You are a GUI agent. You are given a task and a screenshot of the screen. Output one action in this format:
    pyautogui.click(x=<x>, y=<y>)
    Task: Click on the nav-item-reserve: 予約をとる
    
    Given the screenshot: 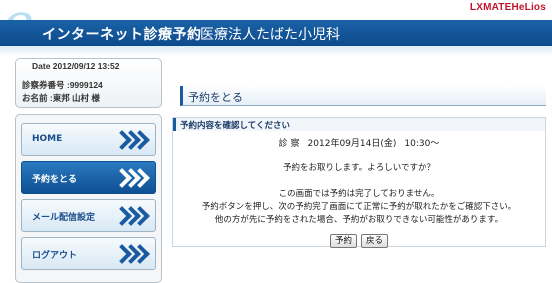 What is the action you would take?
    pyautogui.click(x=88, y=177)
    